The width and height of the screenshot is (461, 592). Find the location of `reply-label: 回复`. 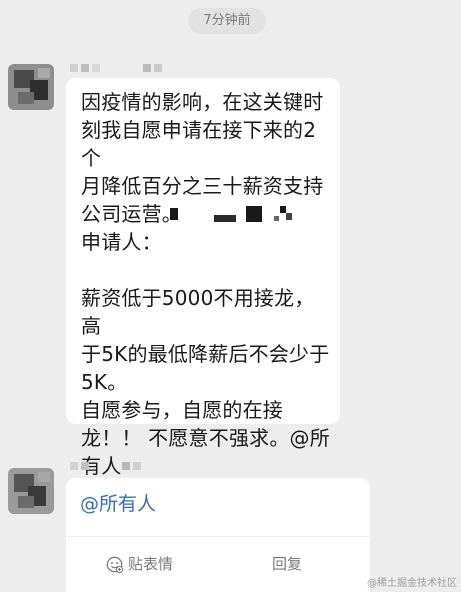

reply-label: 回复 is located at coordinates (287, 564).